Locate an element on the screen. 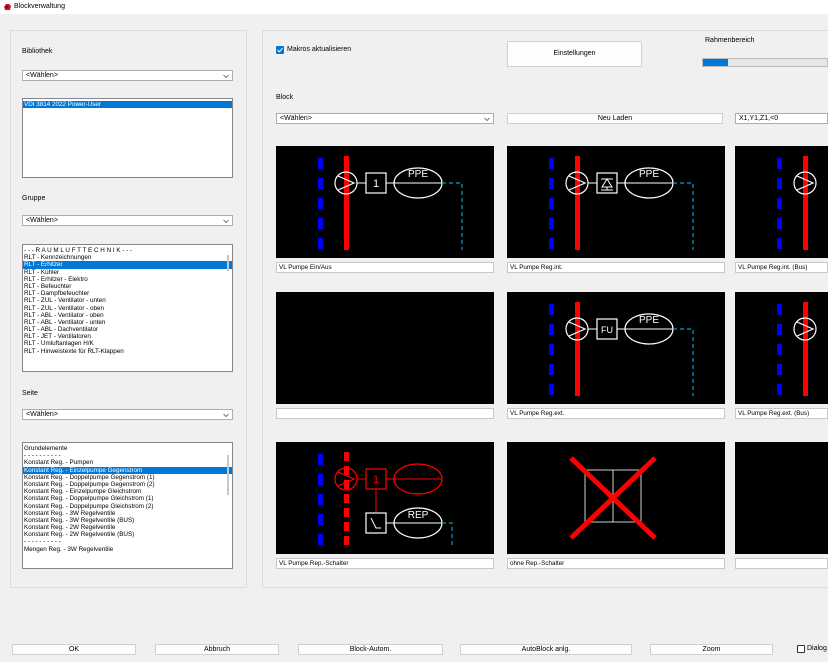  block-caption: ohne Rep.-Schalter is located at coordinates (616, 563).